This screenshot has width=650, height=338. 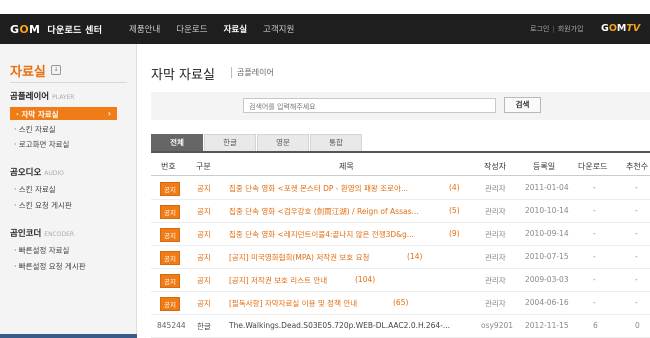 What do you see at coordinates (171, 325) in the screenshot?
I see `row-number: 845244` at bounding box center [171, 325].